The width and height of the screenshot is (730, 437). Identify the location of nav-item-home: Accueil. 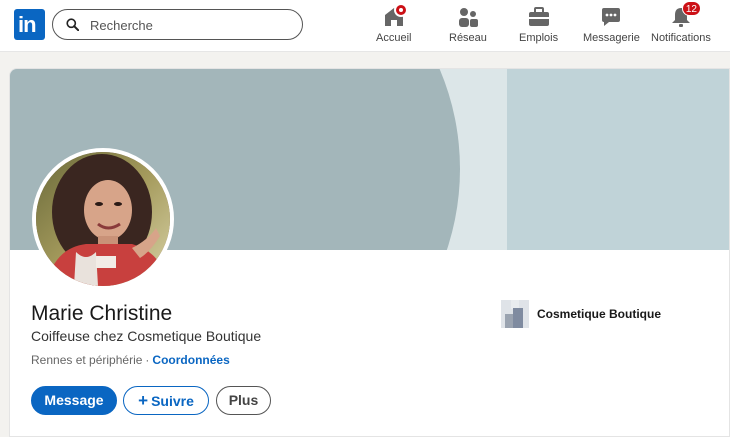
(394, 23).